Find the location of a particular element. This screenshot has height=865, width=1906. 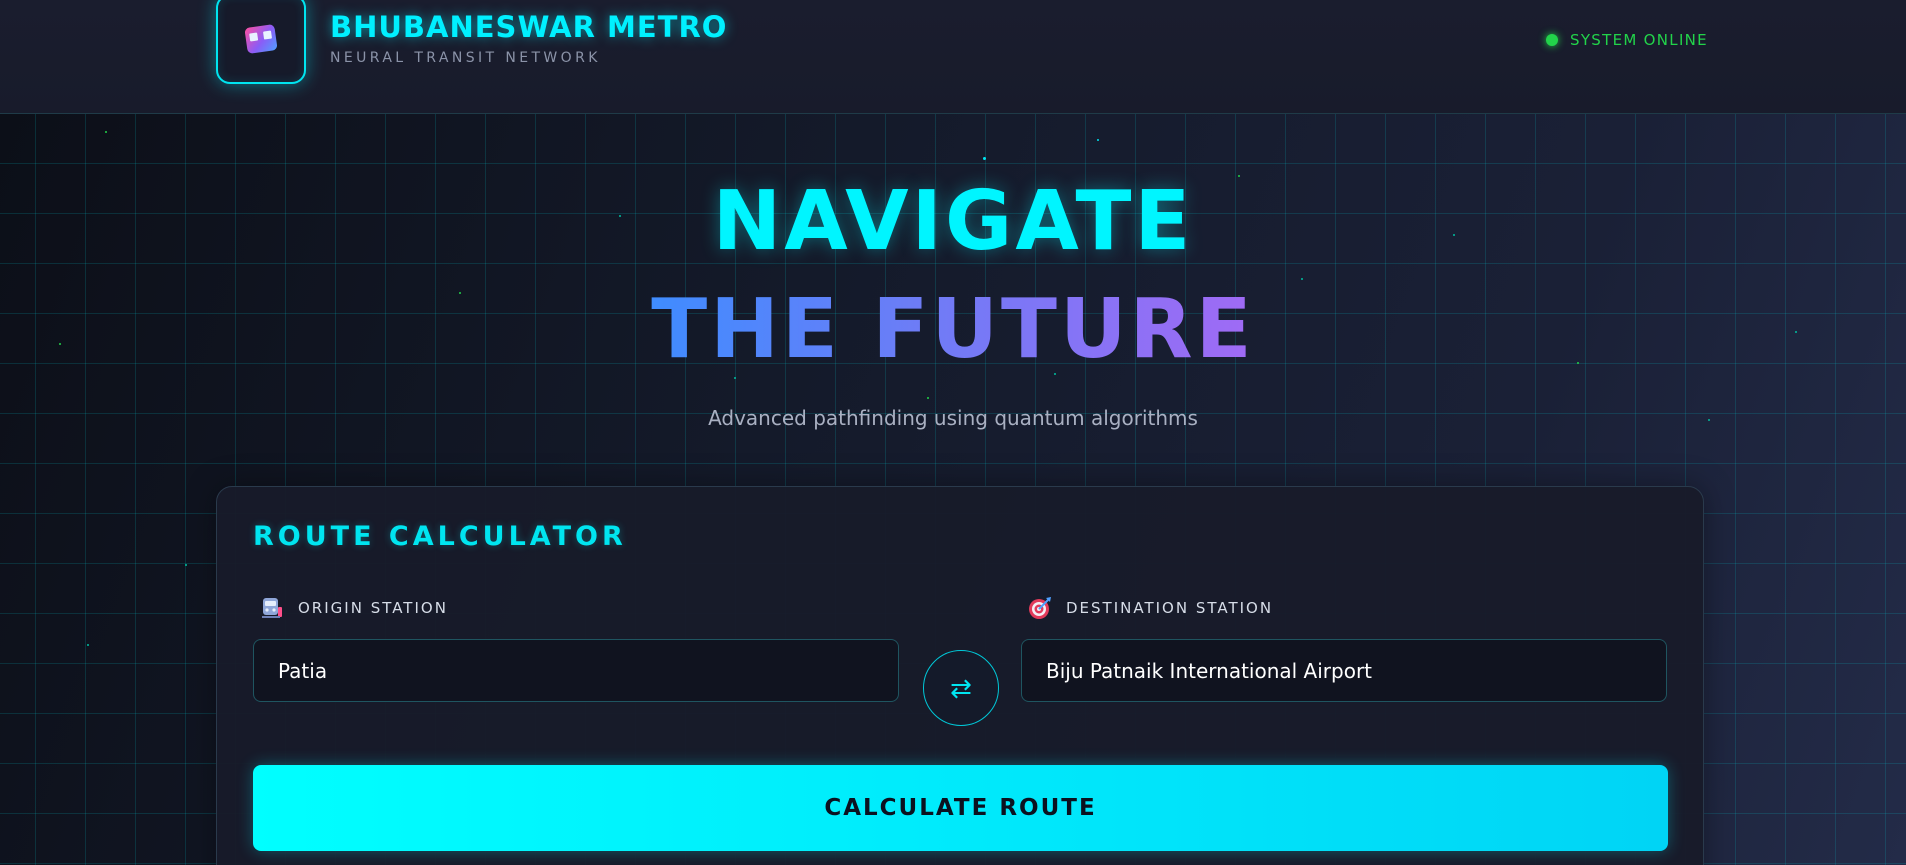

system-status: SYSTEM ONLINE is located at coordinates (1627, 40).